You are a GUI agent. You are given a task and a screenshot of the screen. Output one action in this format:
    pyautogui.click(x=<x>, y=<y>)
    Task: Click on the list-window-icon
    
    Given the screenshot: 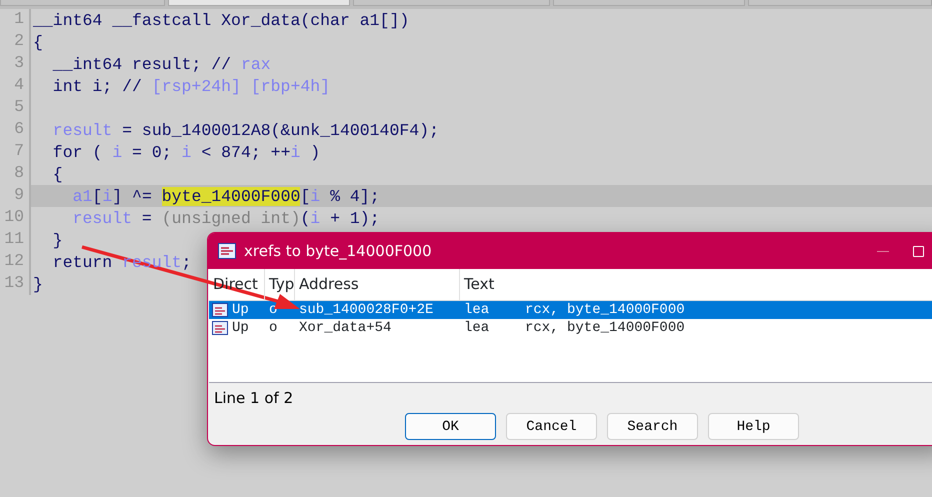 What is the action you would take?
    pyautogui.click(x=227, y=251)
    